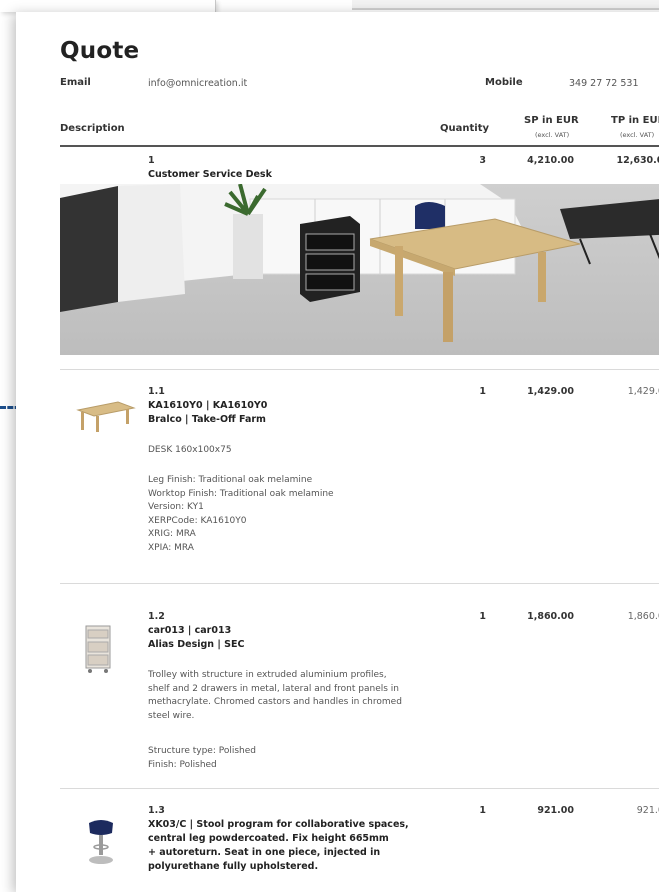 This screenshot has width=659, height=892. Describe the element at coordinates (359, 146) in the screenshot. I see `header-rule` at that location.